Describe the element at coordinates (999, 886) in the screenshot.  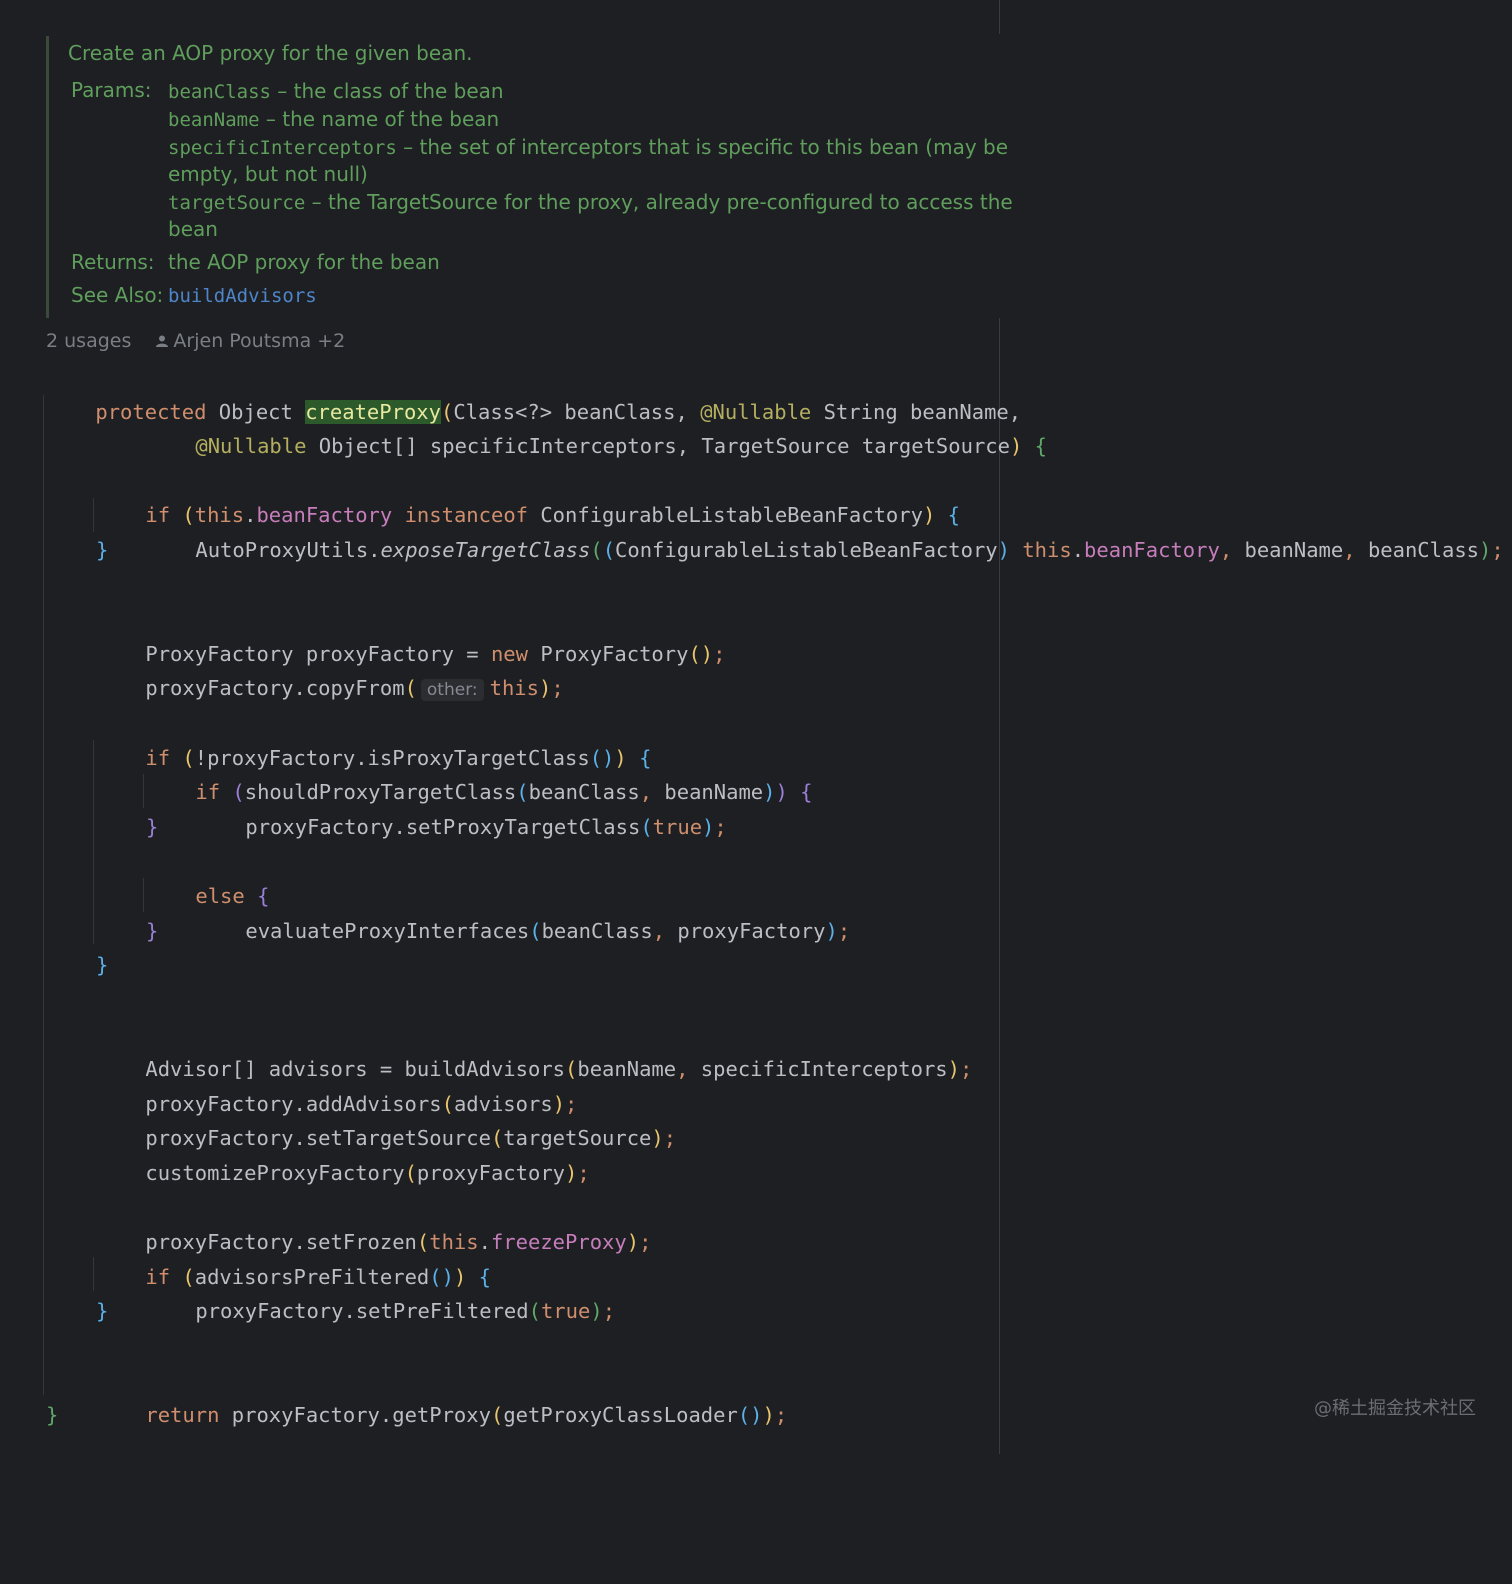
I see `right-margin-guide` at that location.